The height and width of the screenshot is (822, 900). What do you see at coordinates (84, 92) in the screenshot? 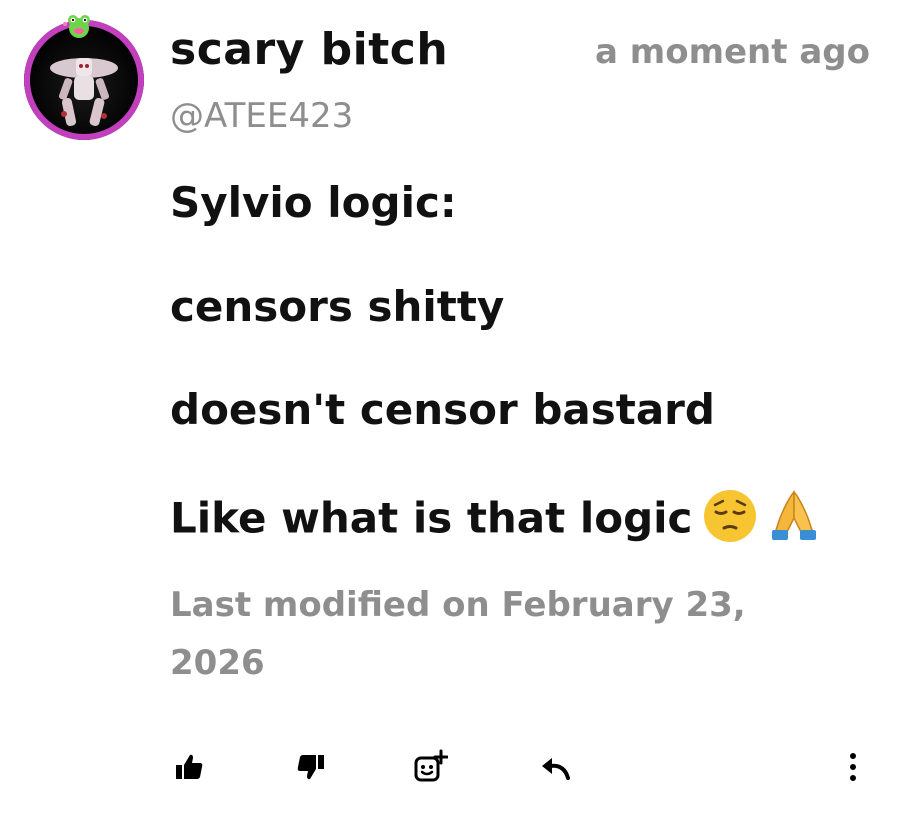
I see `avatar-figure` at bounding box center [84, 92].